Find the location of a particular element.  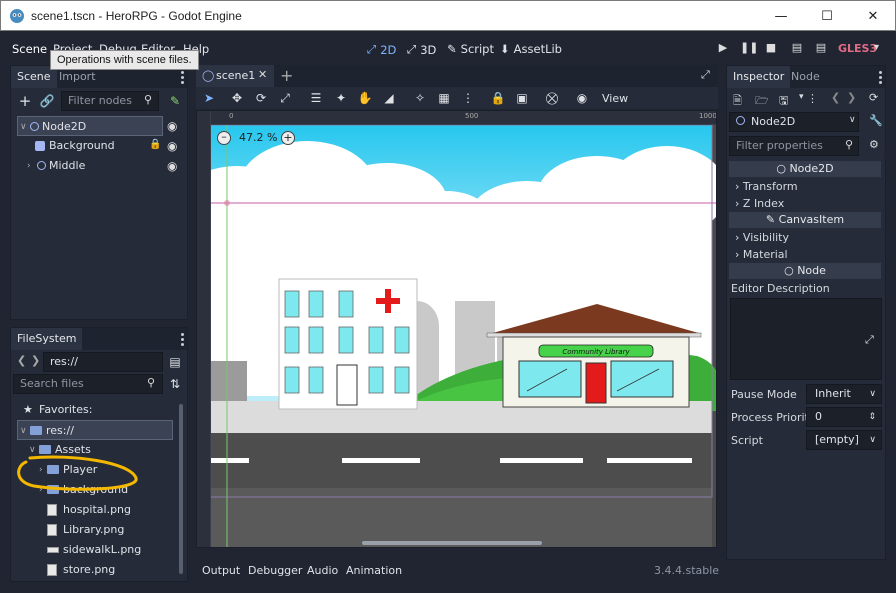

tab-inspector: Inspector is located at coordinates (759, 77).